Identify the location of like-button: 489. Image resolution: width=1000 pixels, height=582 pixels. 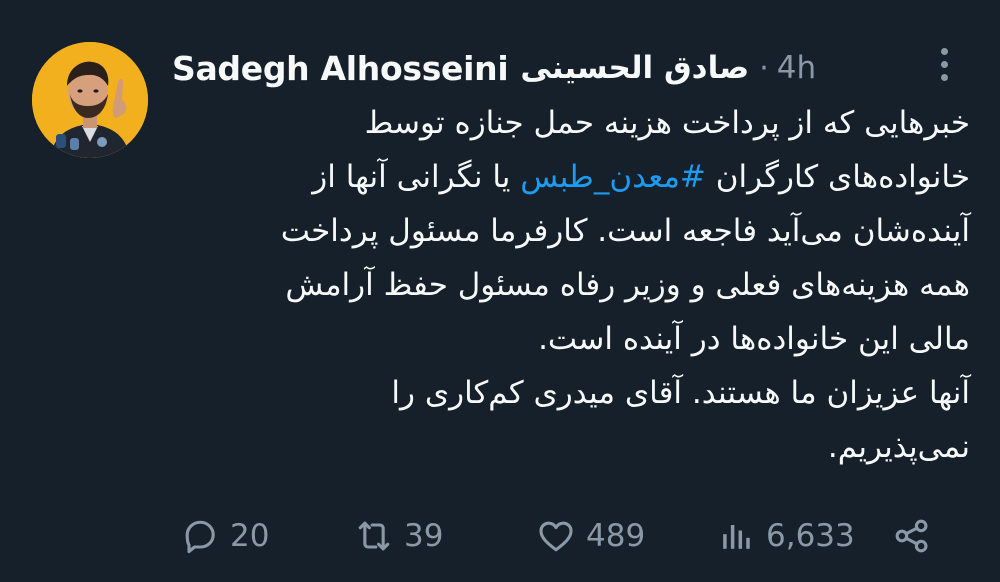
(589, 536).